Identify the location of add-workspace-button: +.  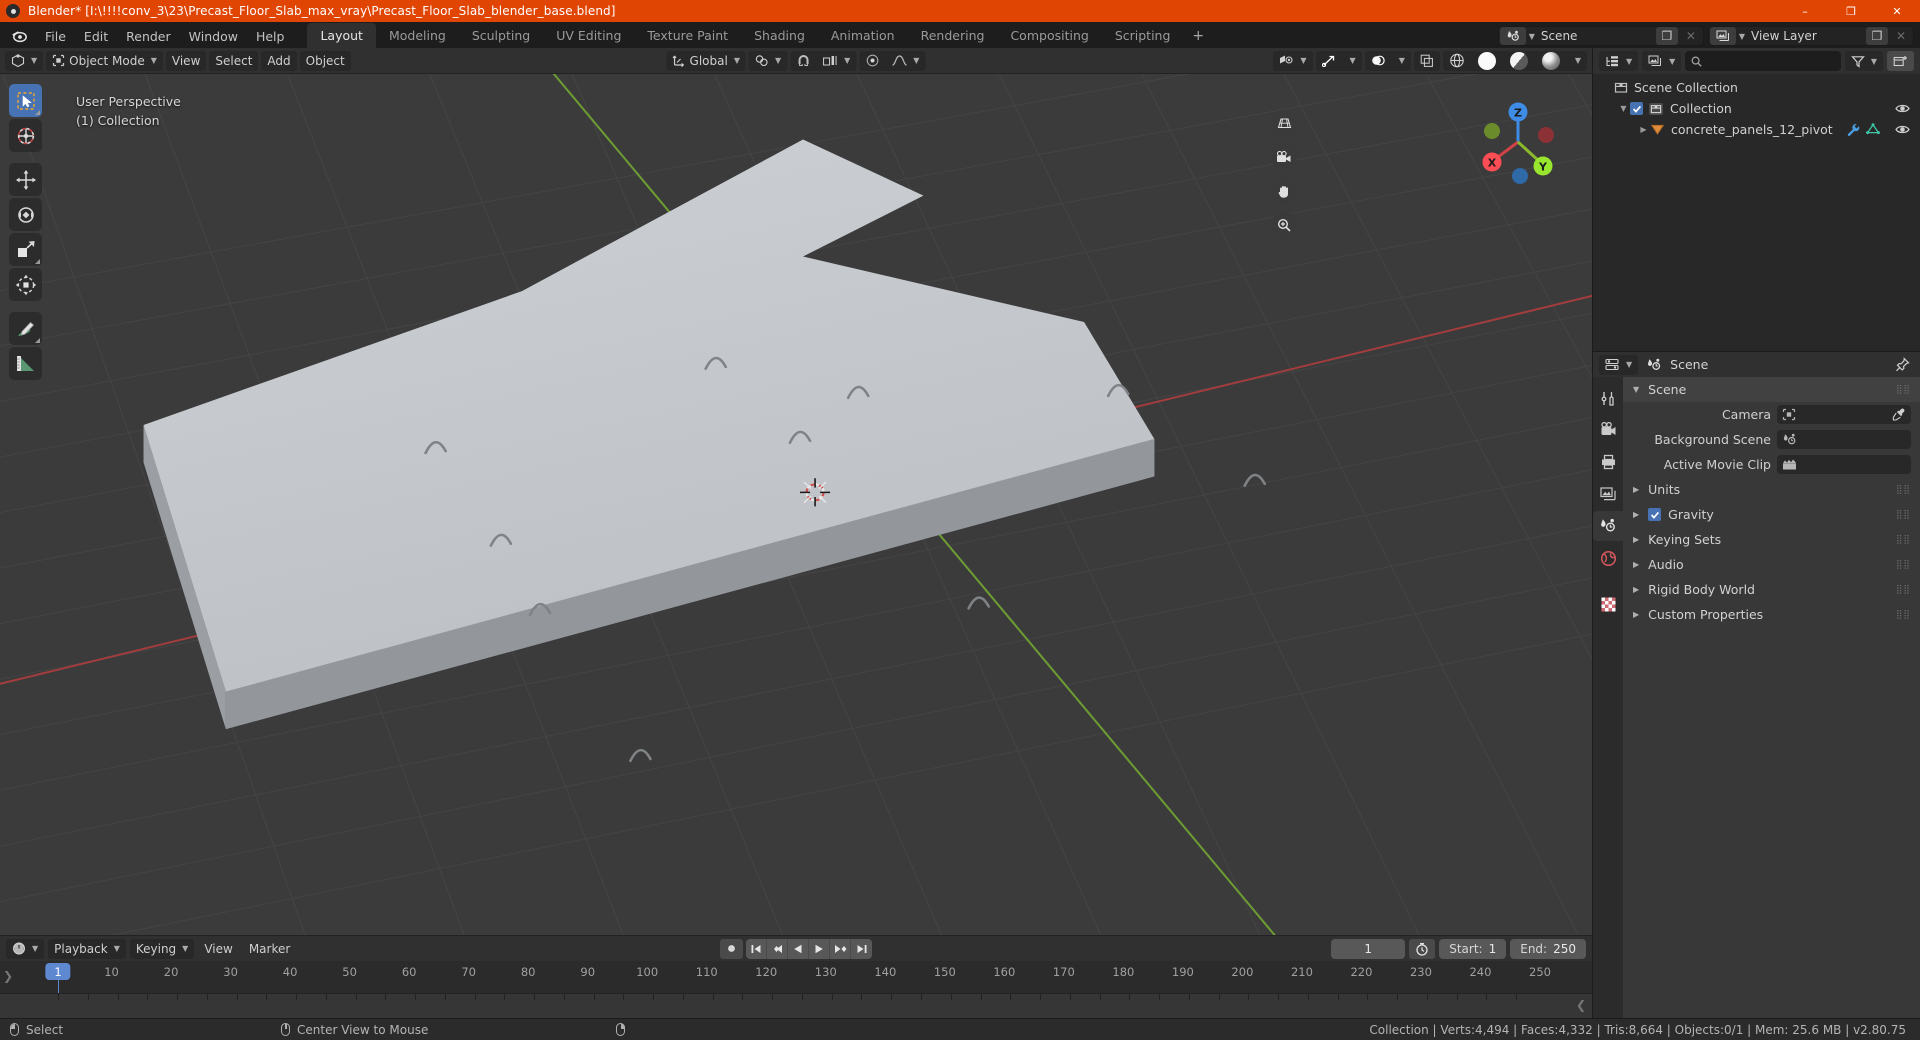
(1198, 36).